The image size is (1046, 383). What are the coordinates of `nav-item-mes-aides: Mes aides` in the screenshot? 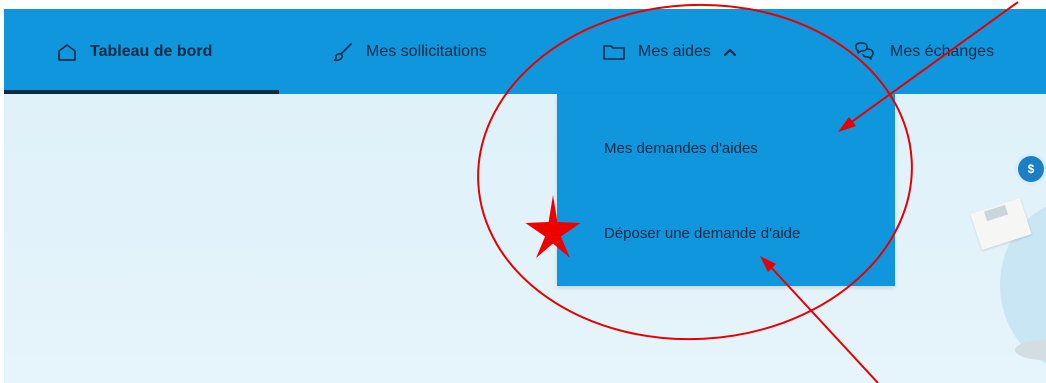 It's located at (669, 51).